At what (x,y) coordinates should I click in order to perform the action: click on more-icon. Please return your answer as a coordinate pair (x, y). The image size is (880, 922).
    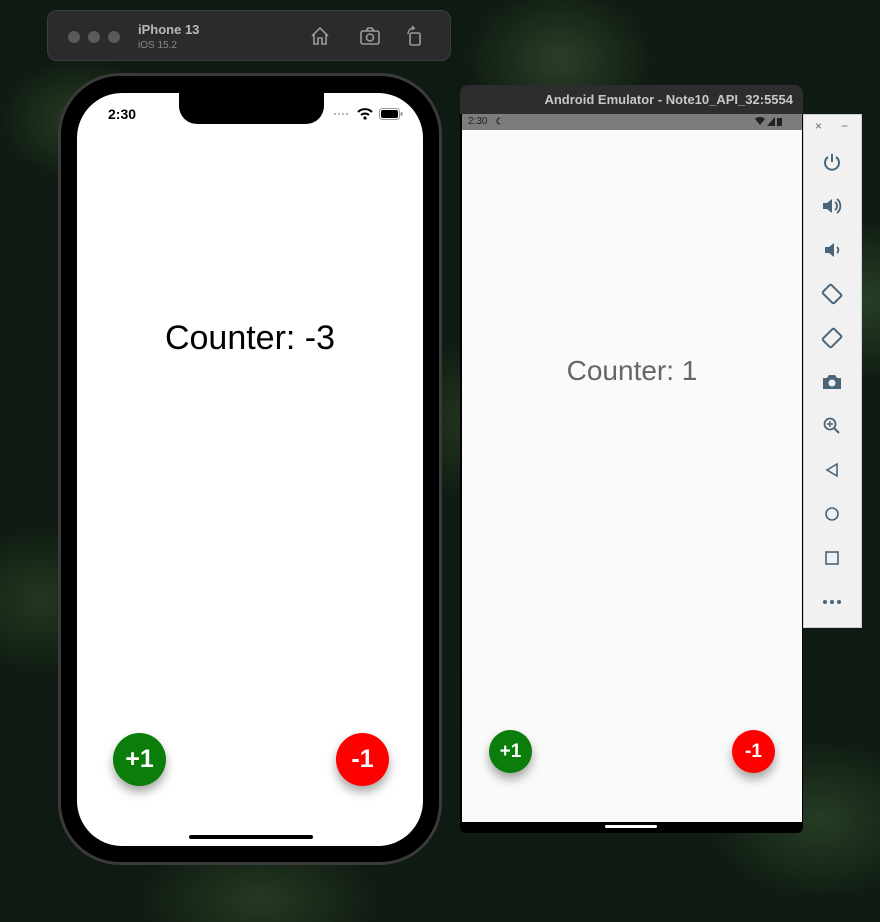
    Looking at the image, I should click on (832, 602).